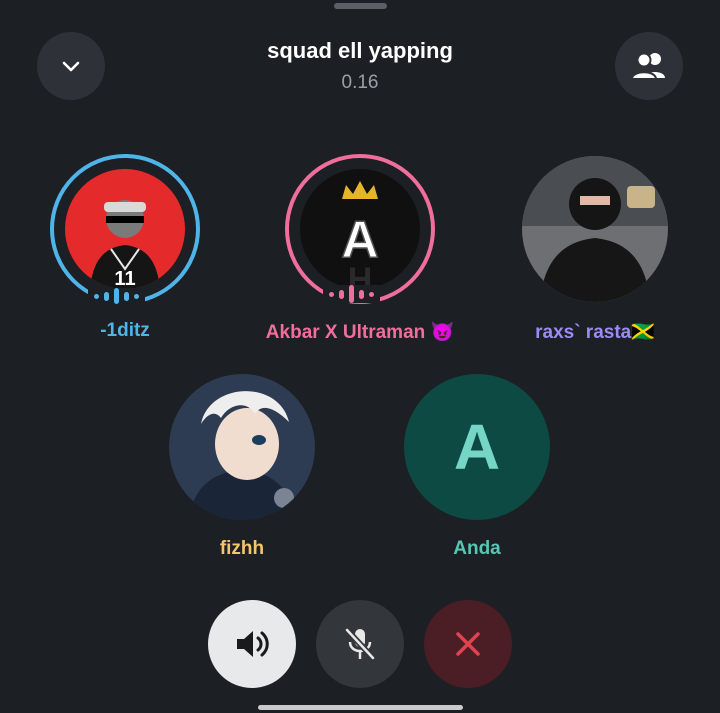 The width and height of the screenshot is (720, 713). I want to click on participant-name: fizhh, so click(242, 548).